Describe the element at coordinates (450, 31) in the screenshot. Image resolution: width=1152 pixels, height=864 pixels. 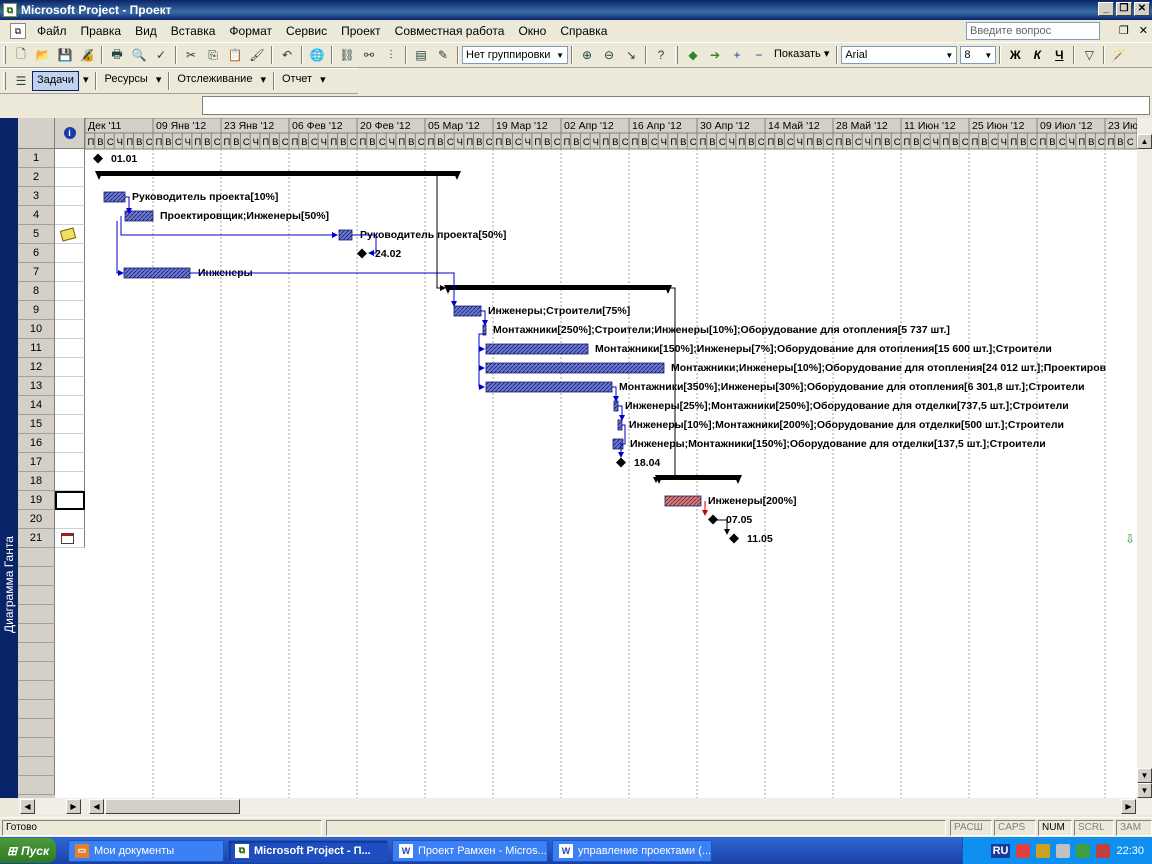
I see `menu-collaborate: Совместная работа` at that location.